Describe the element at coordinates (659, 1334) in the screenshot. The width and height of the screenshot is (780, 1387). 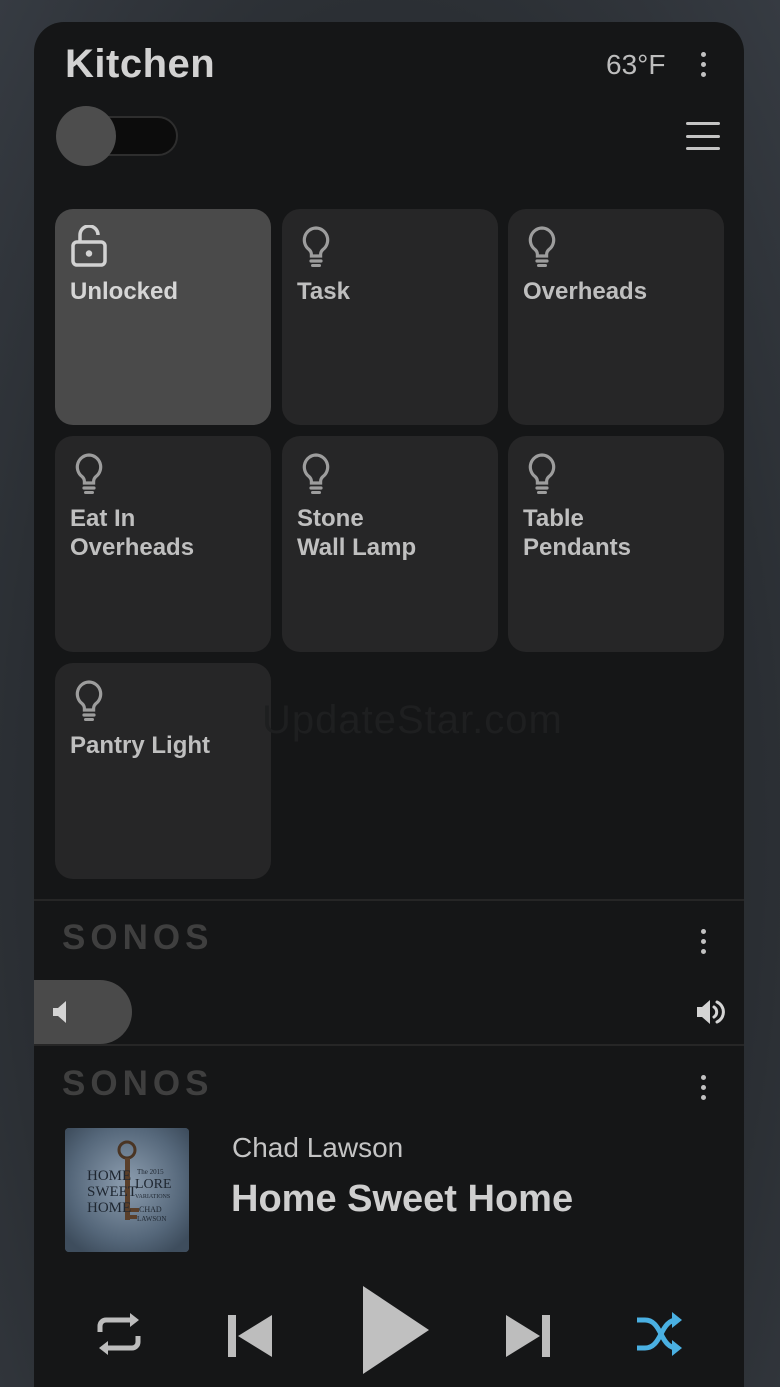
I see `shuffle-icon` at that location.